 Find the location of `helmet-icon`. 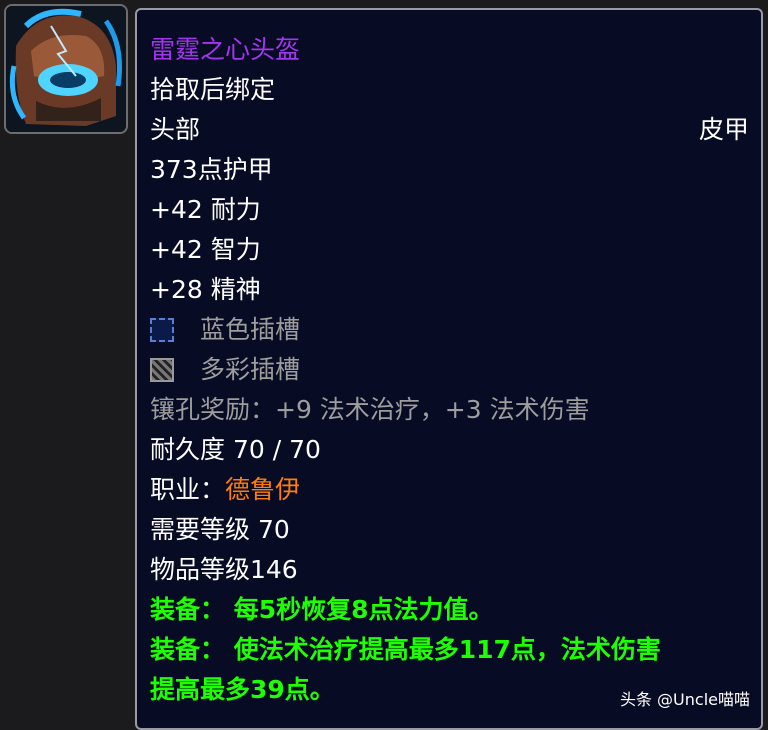

helmet-icon is located at coordinates (66, 69).